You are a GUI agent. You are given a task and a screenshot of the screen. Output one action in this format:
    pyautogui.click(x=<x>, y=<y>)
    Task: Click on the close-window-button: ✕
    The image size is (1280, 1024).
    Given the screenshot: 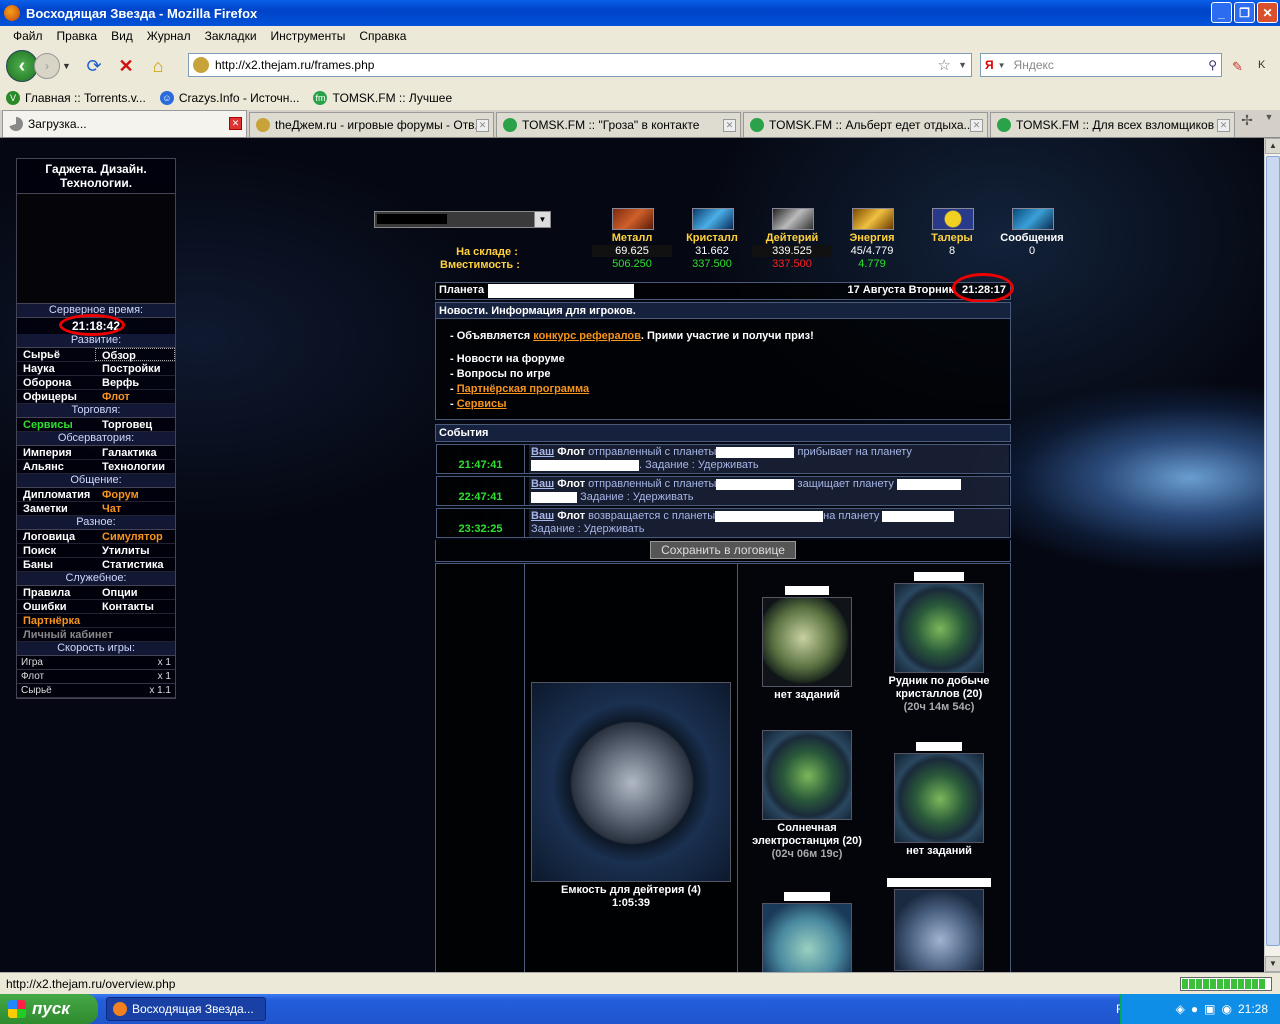 What is the action you would take?
    pyautogui.click(x=1267, y=12)
    